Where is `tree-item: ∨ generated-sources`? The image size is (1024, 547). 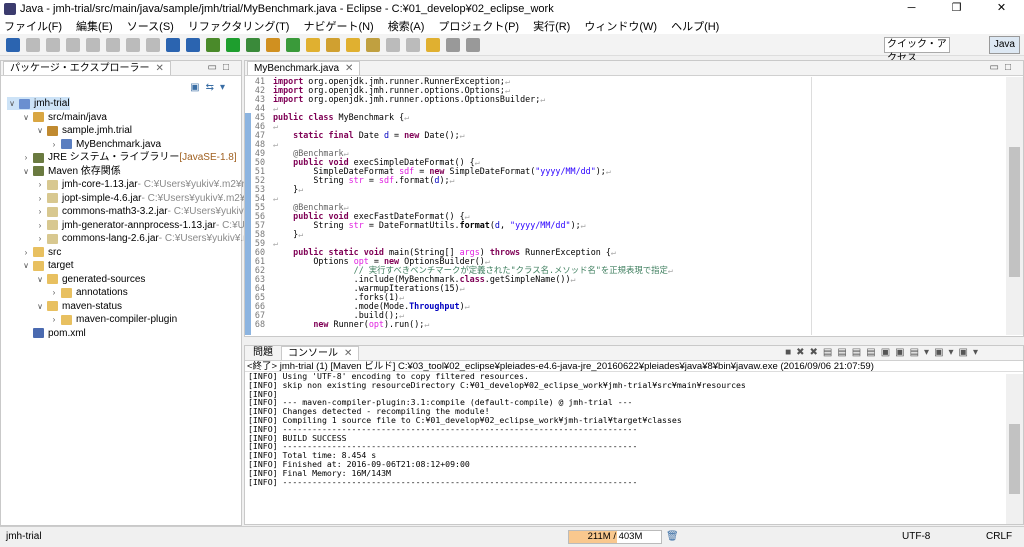
tree-item: ∨ generated-sources is located at coordinates (90, 279).